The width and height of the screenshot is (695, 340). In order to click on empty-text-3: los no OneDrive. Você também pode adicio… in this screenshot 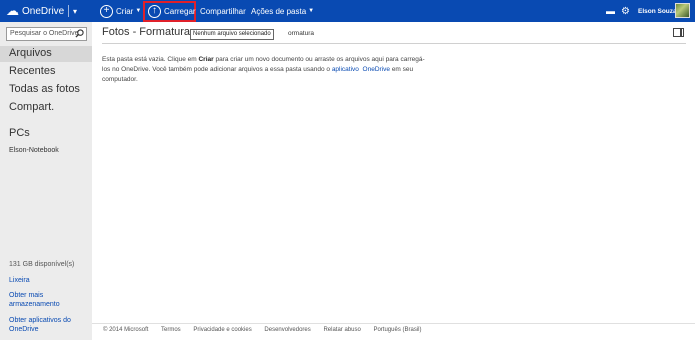, I will do `click(217, 69)`.